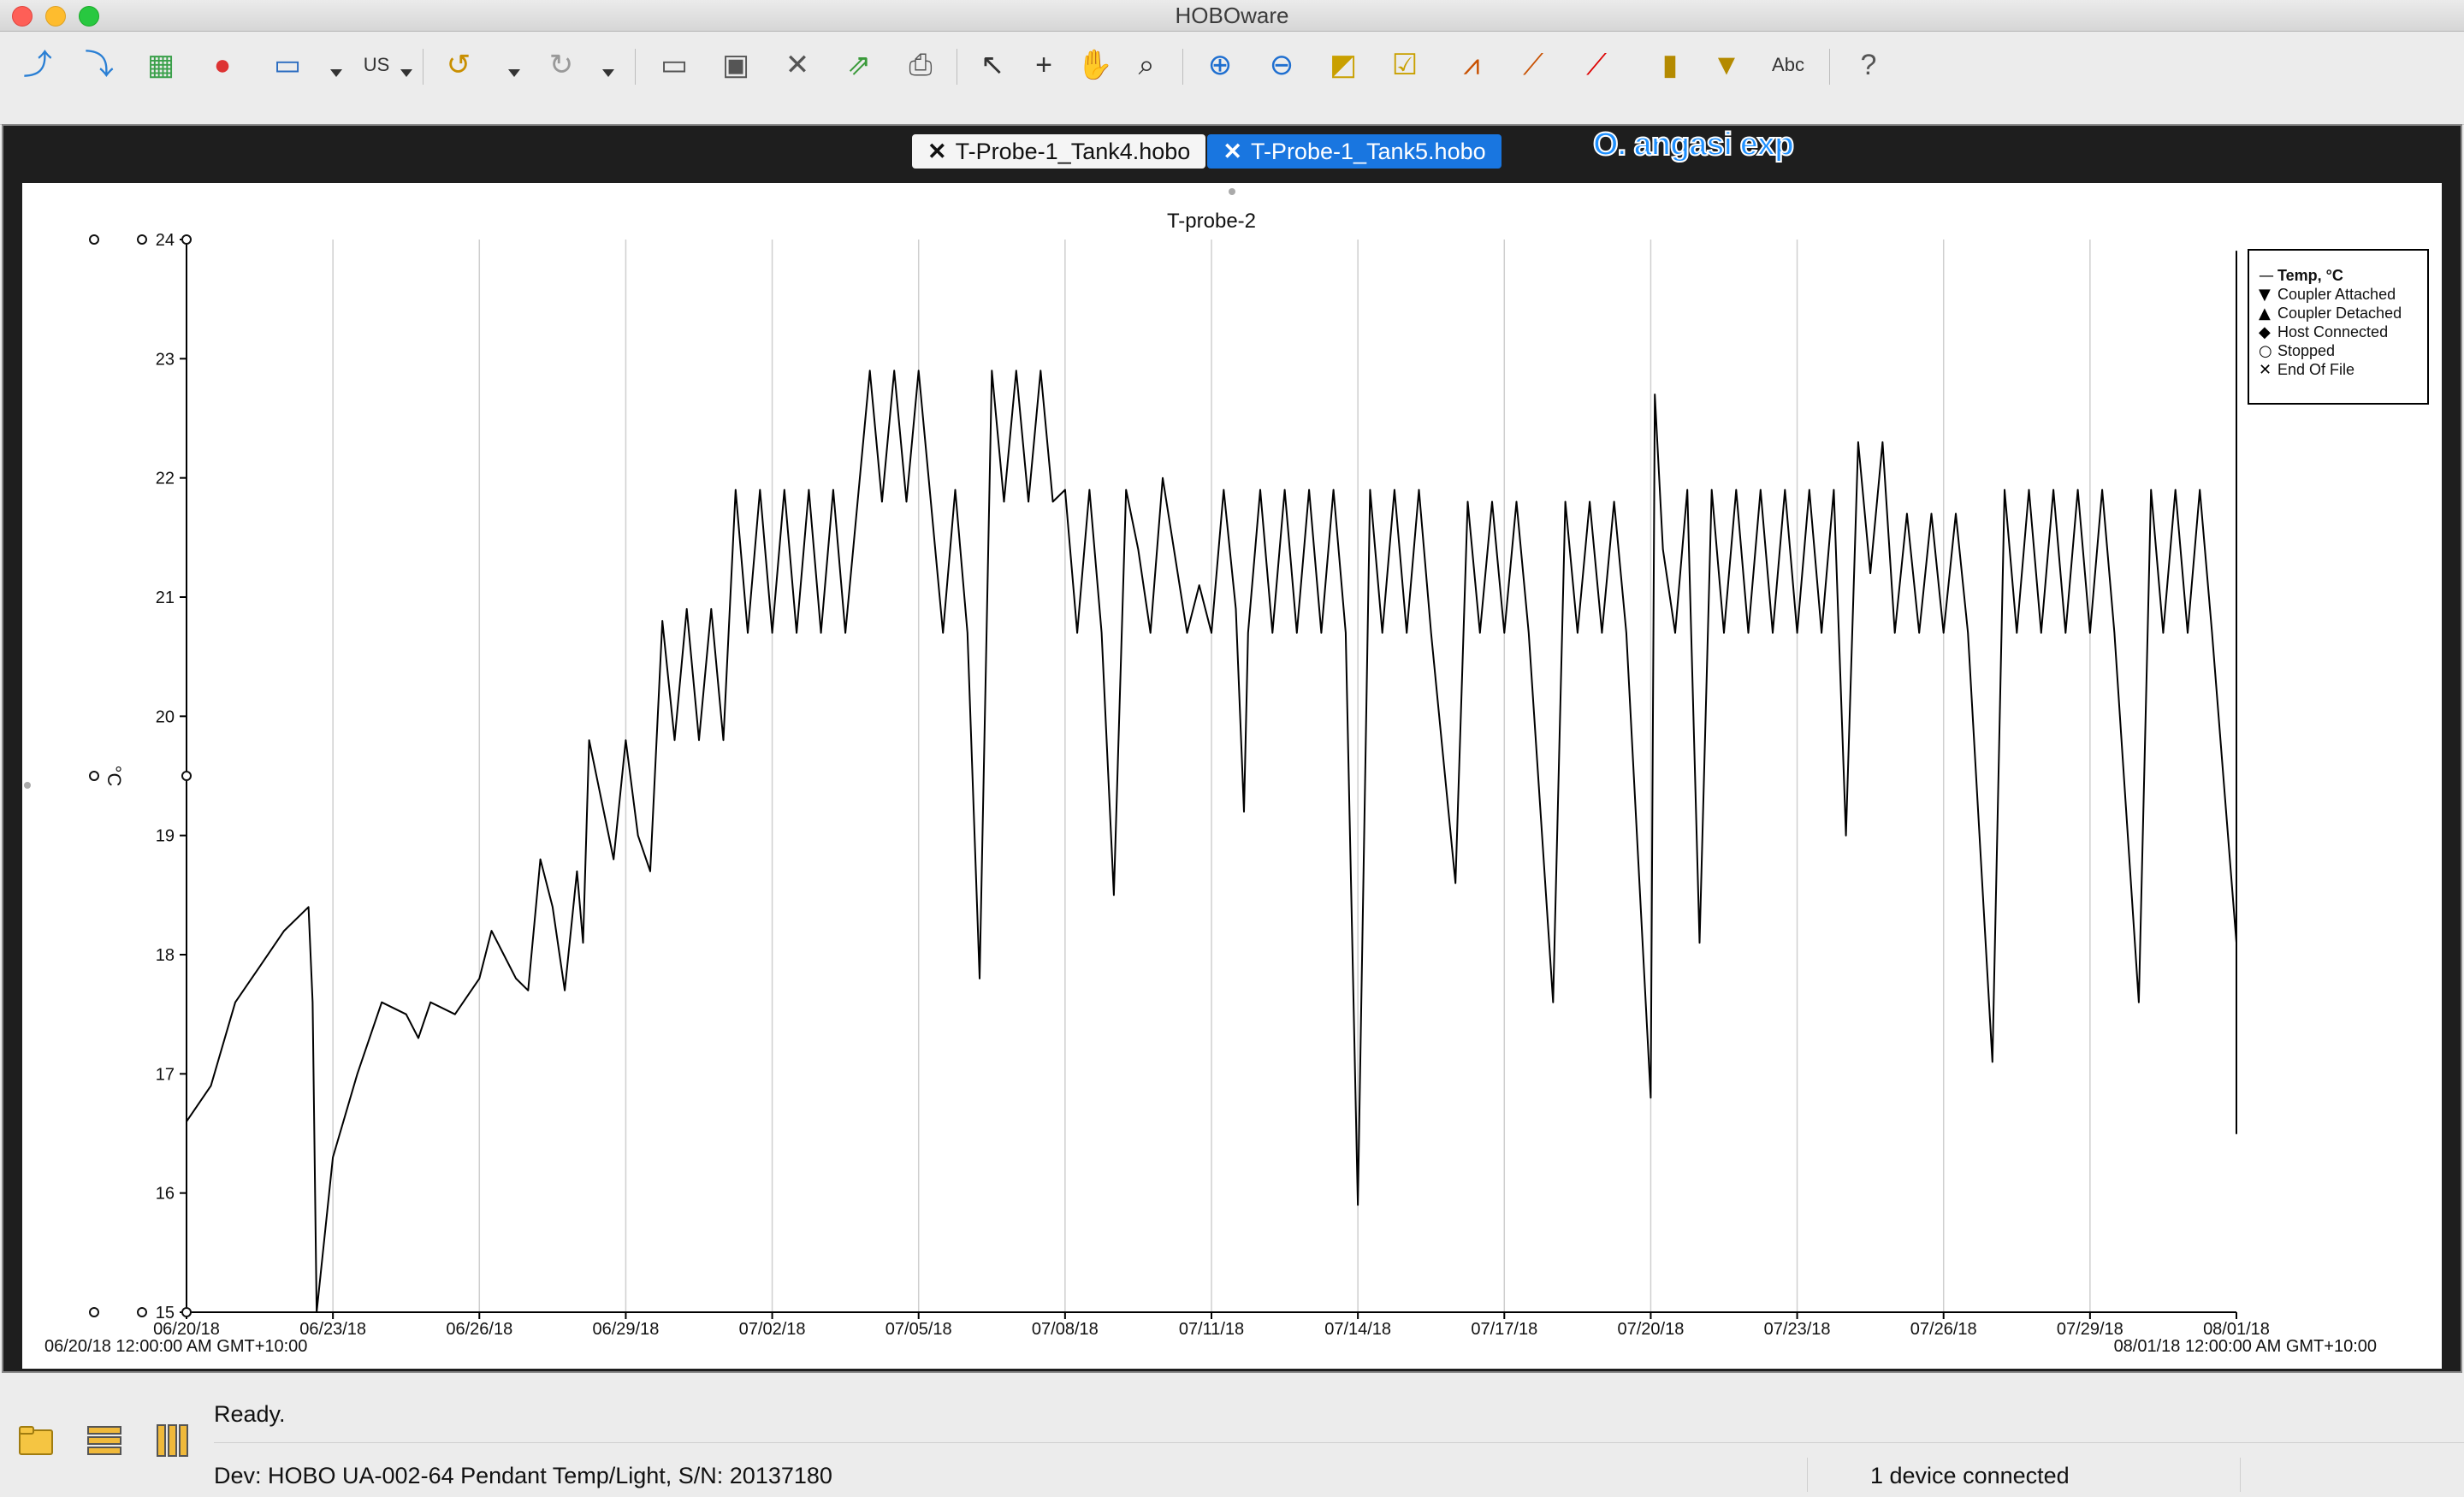 Image resolution: width=2464 pixels, height=1497 pixels. I want to click on x-tick-label: 07/02/18, so click(772, 1329).